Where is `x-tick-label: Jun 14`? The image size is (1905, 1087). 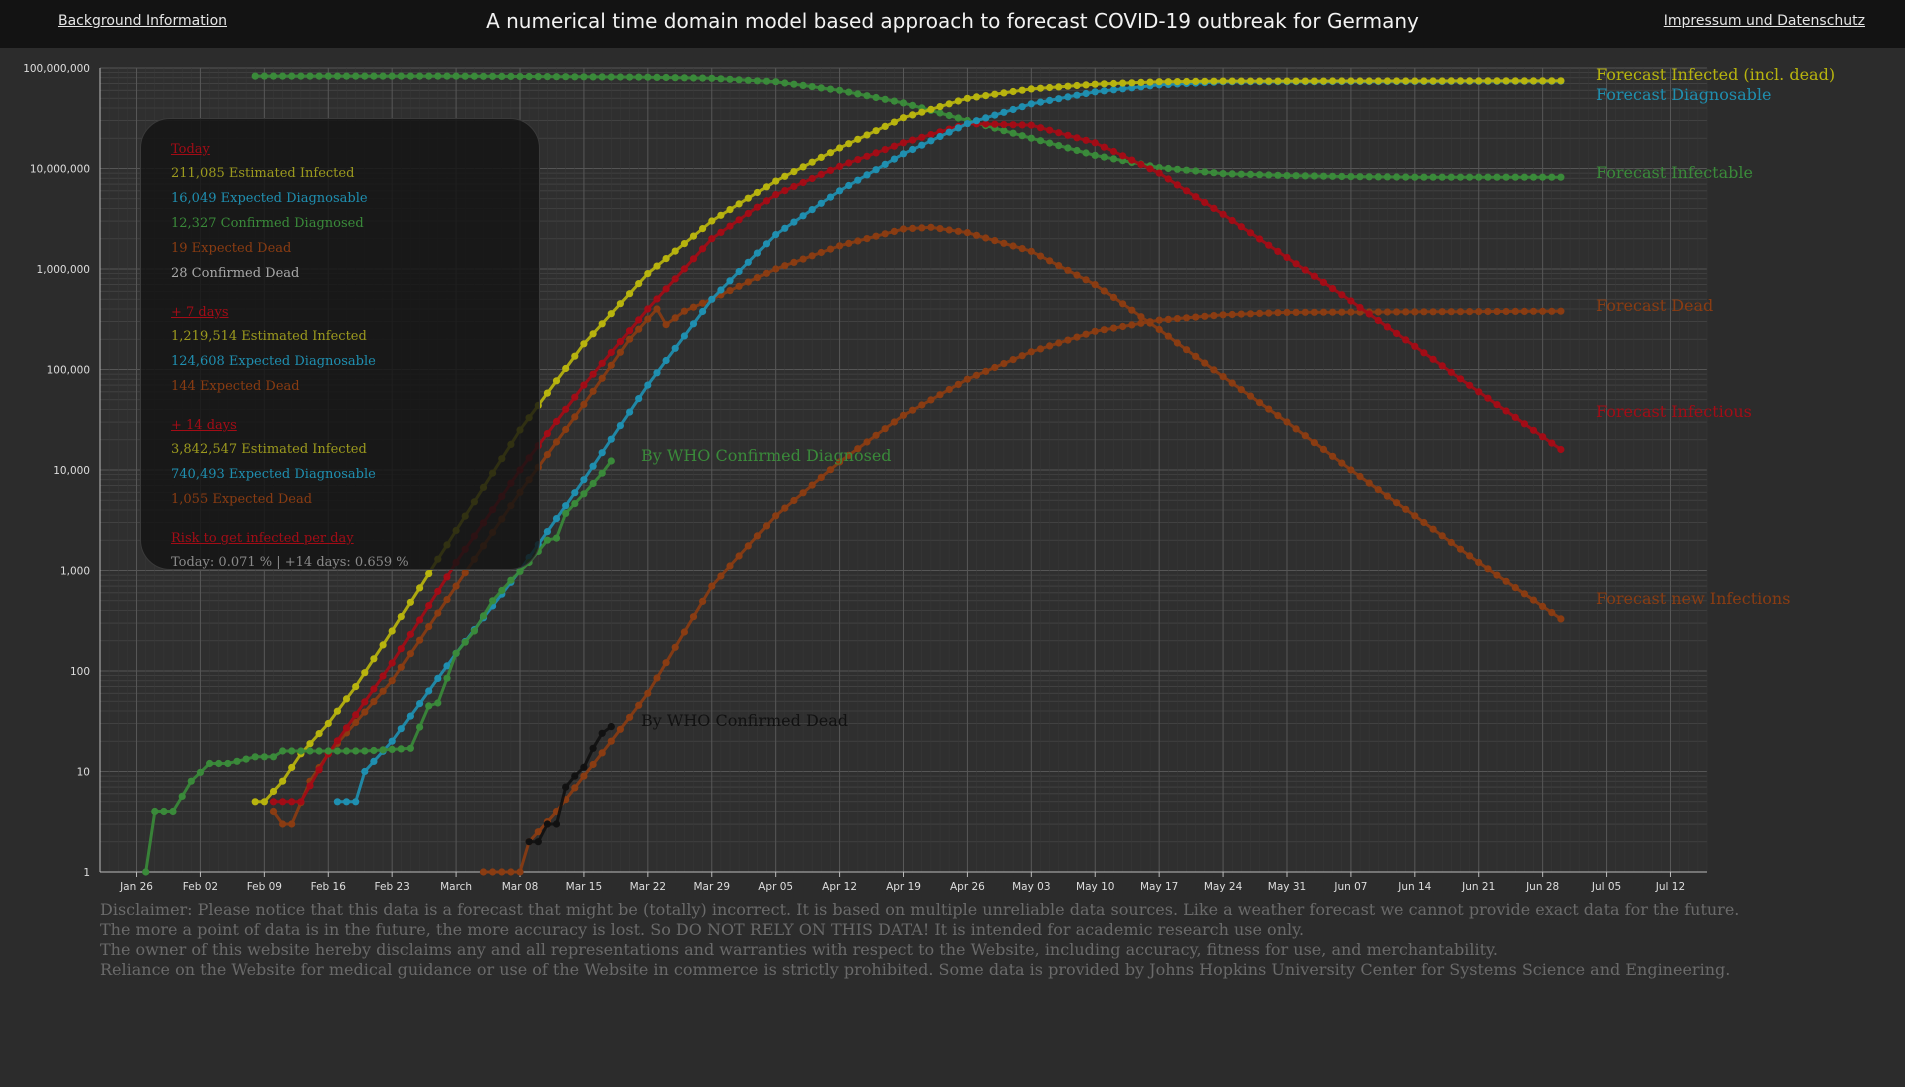 x-tick-label: Jun 14 is located at coordinates (1414, 887).